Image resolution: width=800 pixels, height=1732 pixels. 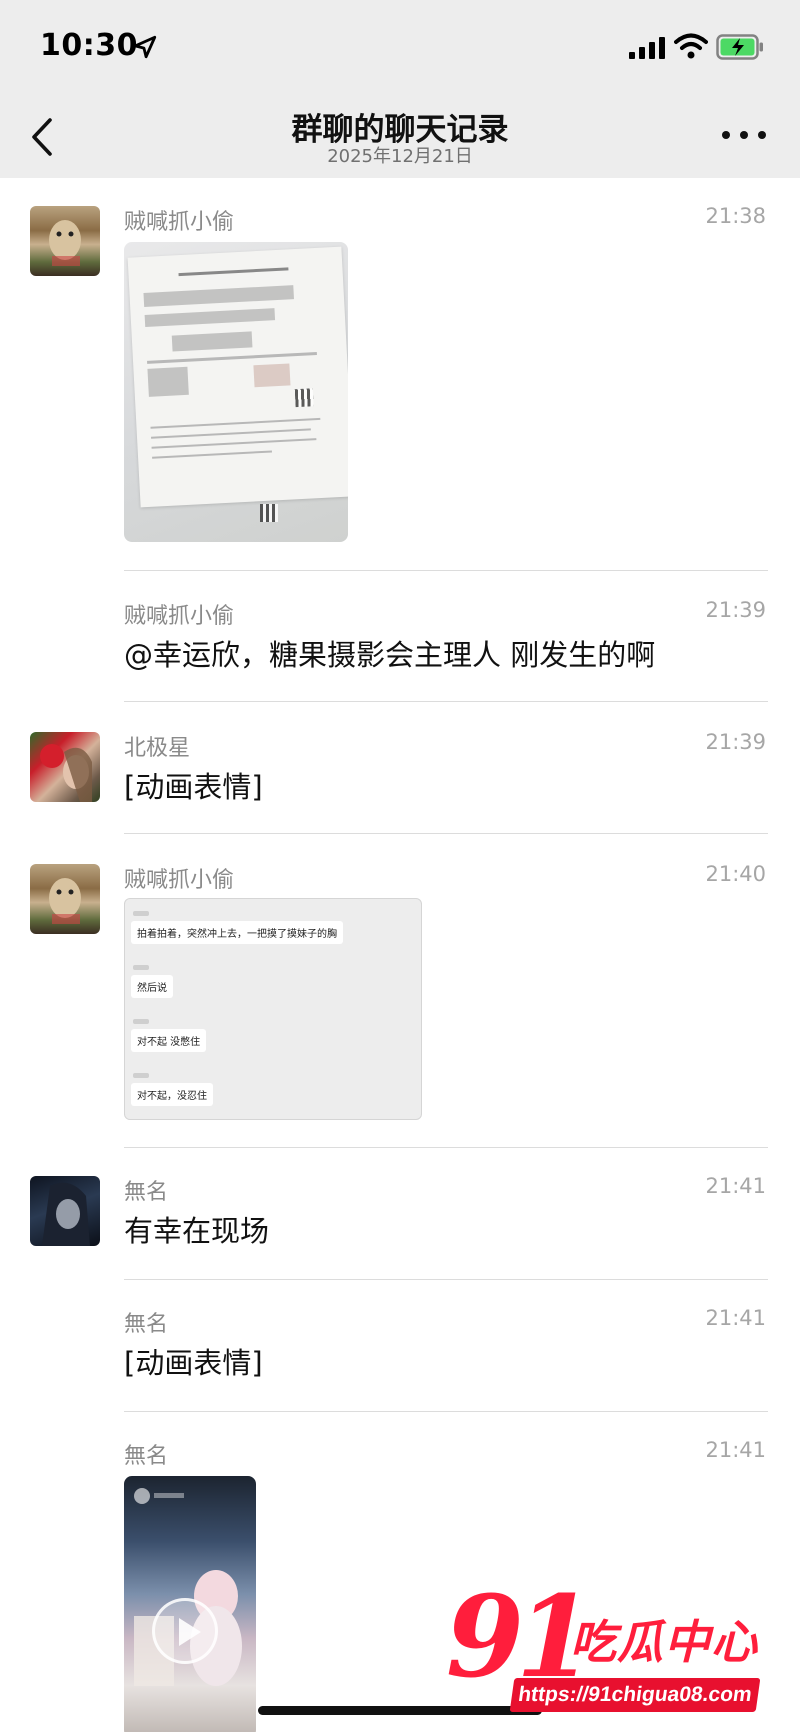 I want to click on play-icon, so click(x=190, y=1632).